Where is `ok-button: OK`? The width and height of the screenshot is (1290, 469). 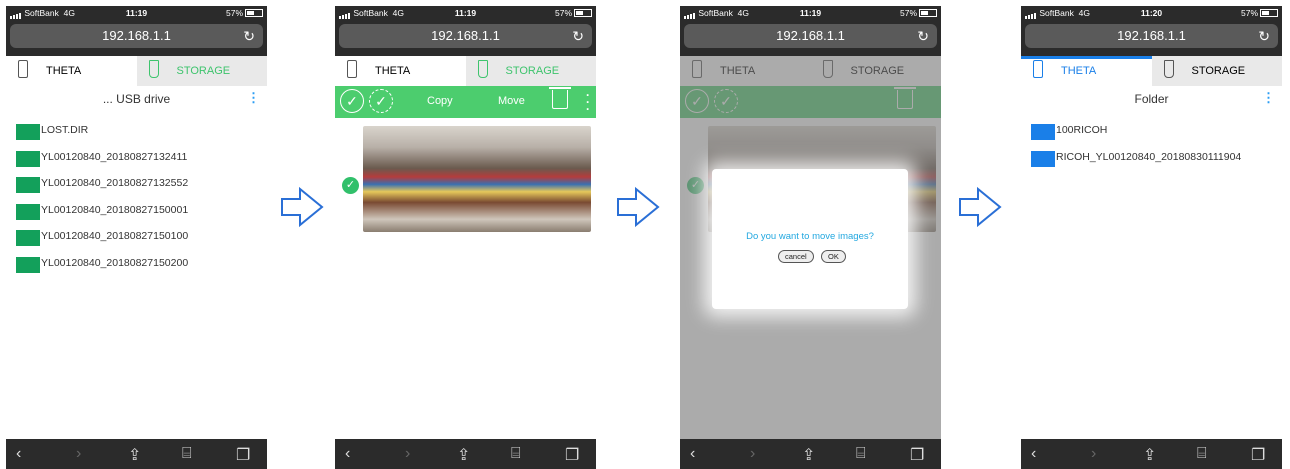
ok-button: OK is located at coordinates (833, 256).